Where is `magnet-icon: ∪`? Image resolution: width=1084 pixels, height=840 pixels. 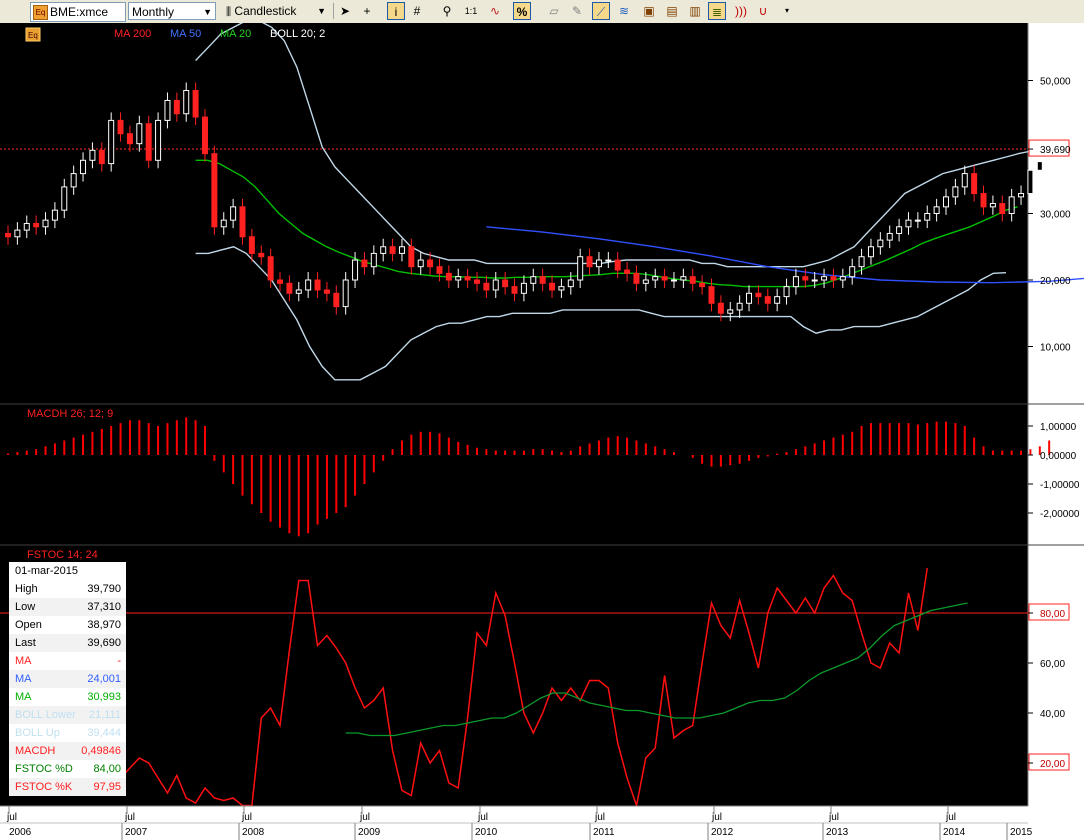
magnet-icon: ∪ is located at coordinates (763, 11).